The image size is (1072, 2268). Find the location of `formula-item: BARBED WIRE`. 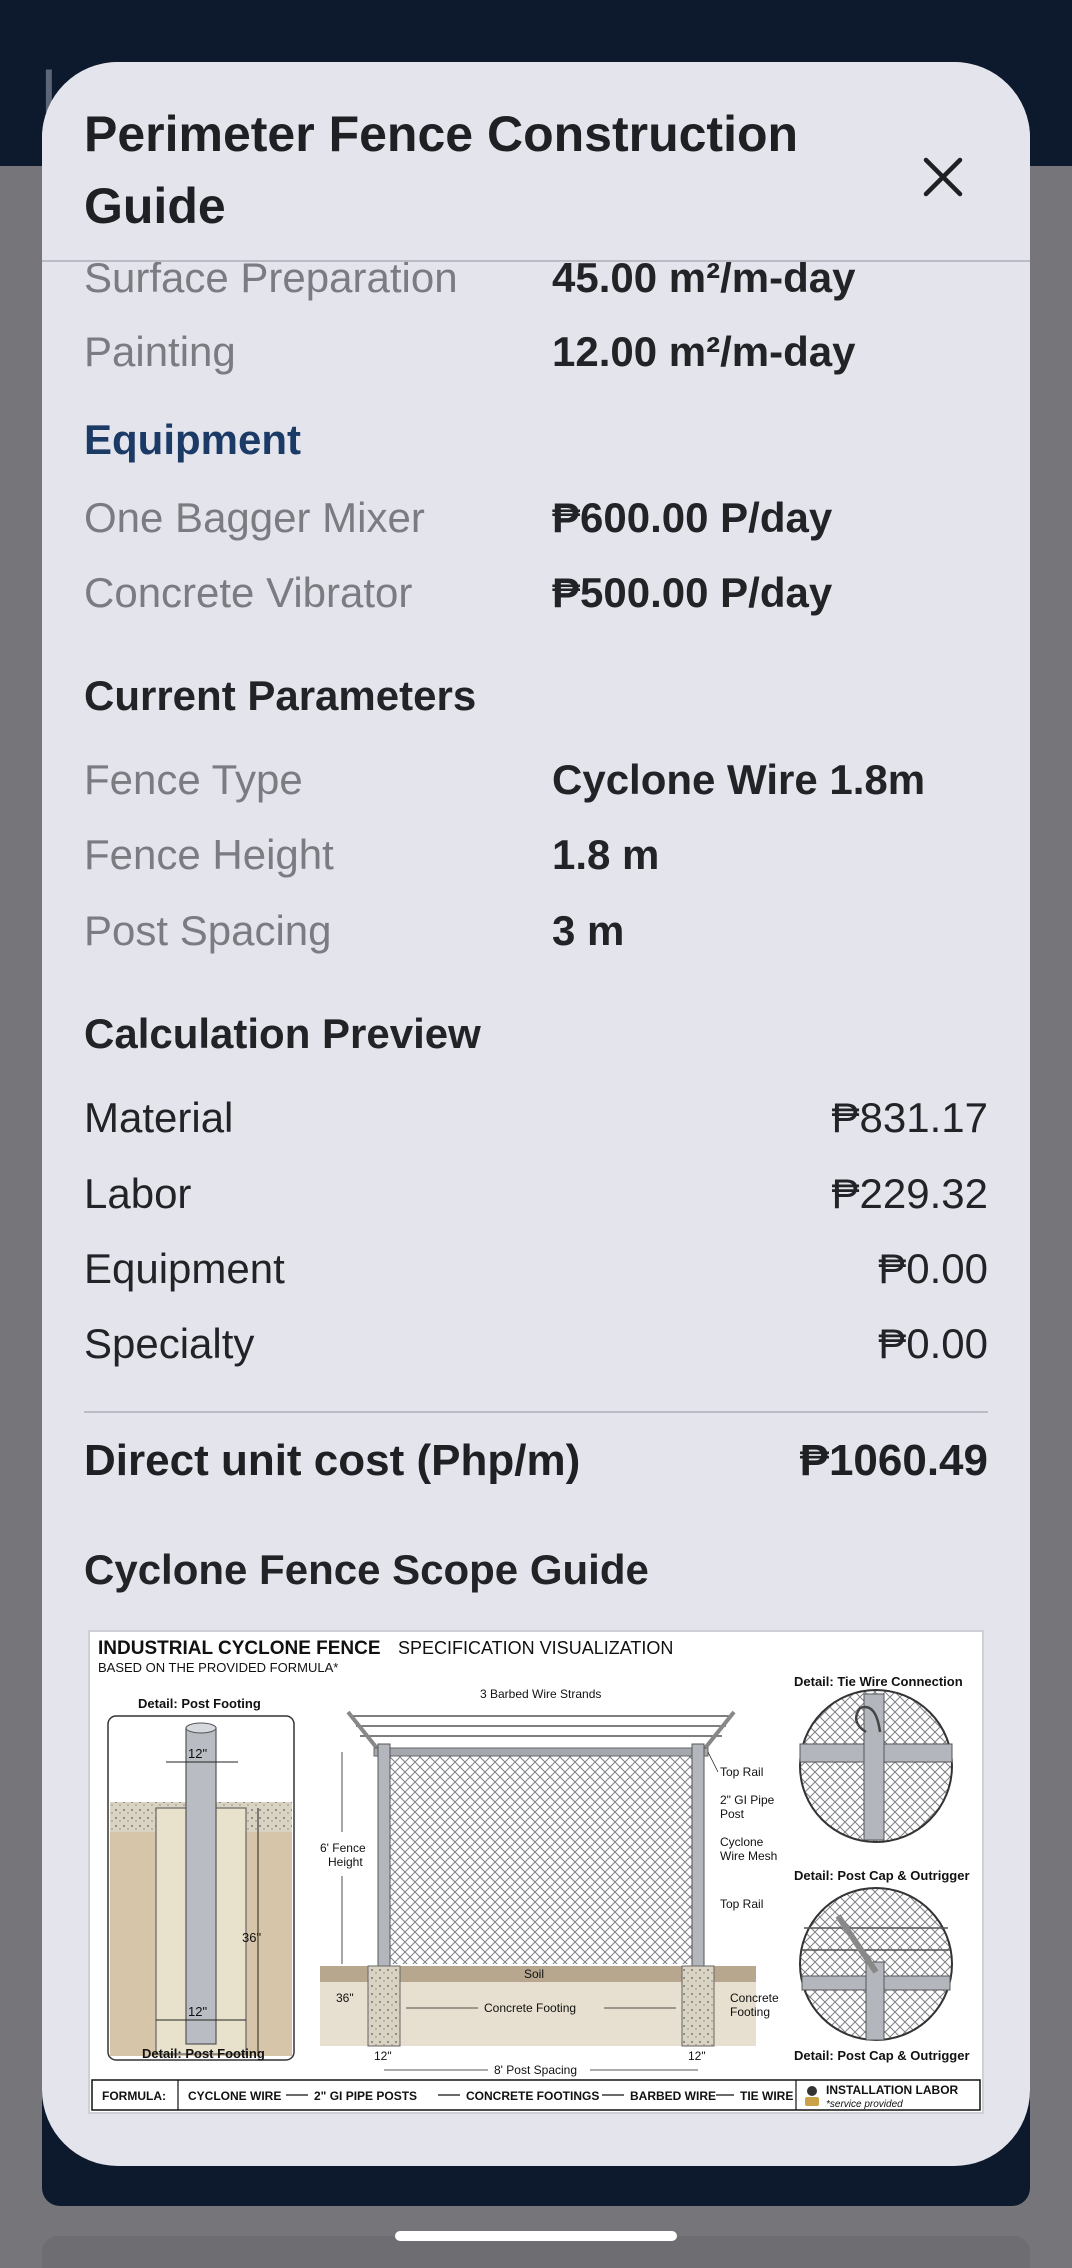

formula-item: BARBED WIRE is located at coordinates (673, 2096).